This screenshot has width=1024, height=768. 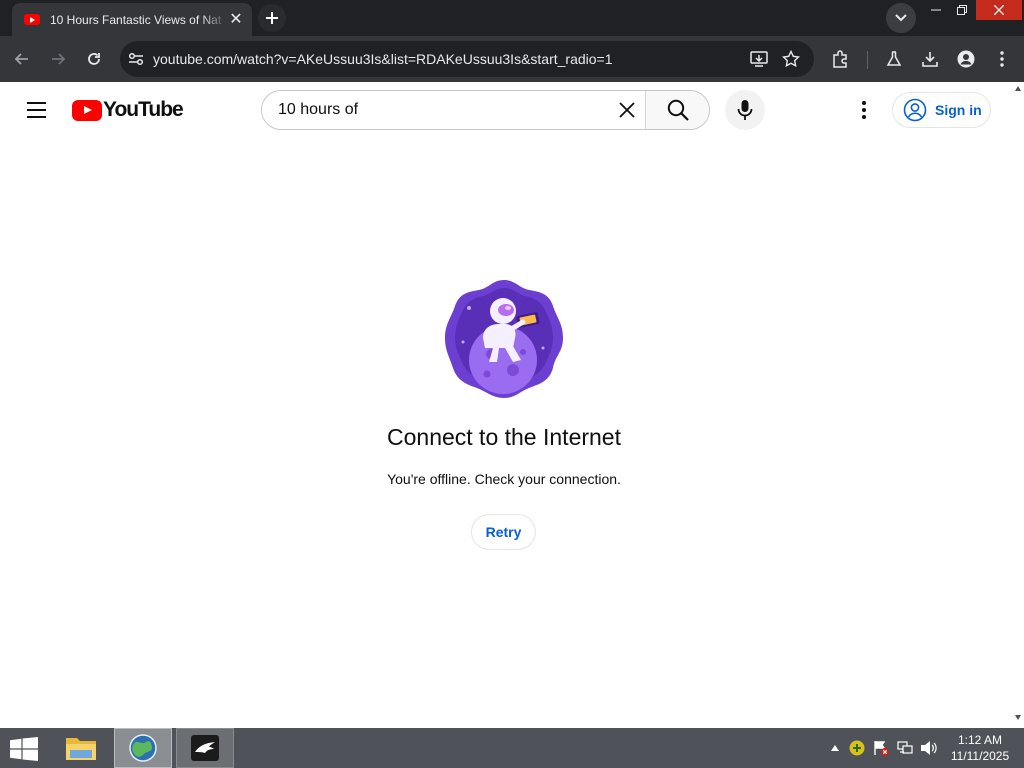 I want to click on arrow-left-icon, so click(x=21, y=59).